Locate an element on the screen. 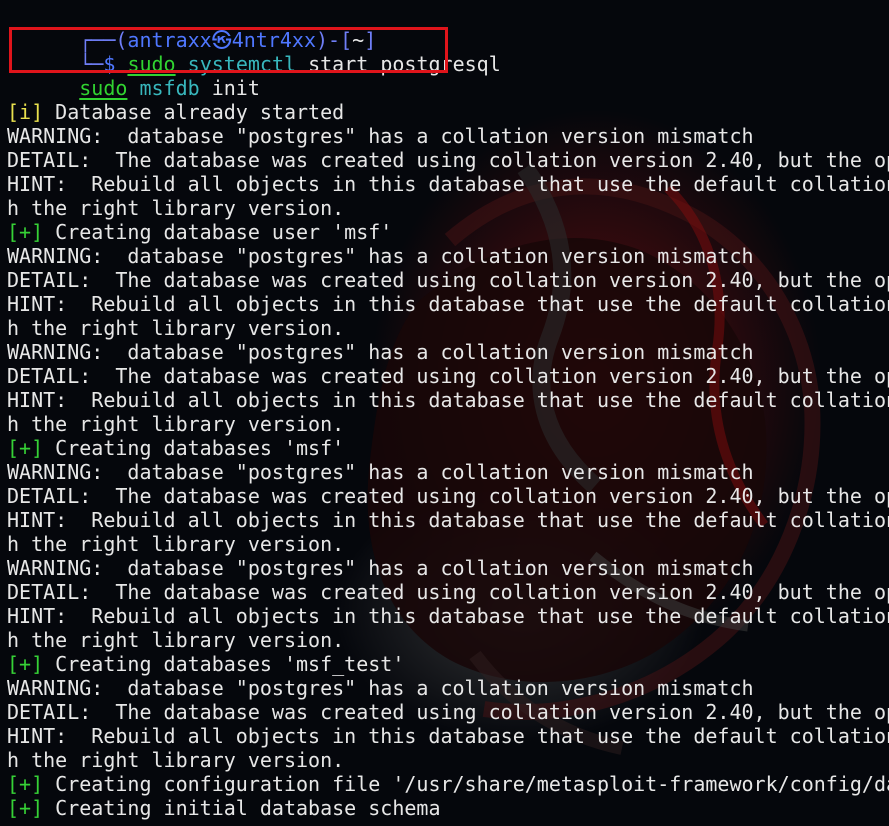 This screenshot has height=826, width=889. info-tag: [i] is located at coordinates (25, 112).